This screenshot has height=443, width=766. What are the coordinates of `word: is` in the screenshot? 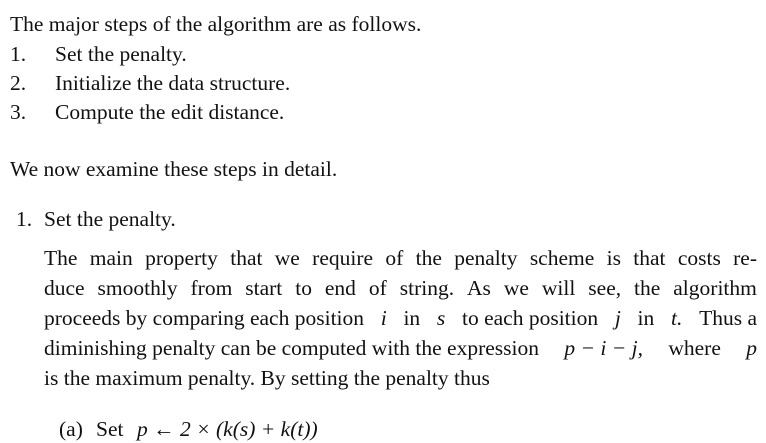 It's located at (613, 258).